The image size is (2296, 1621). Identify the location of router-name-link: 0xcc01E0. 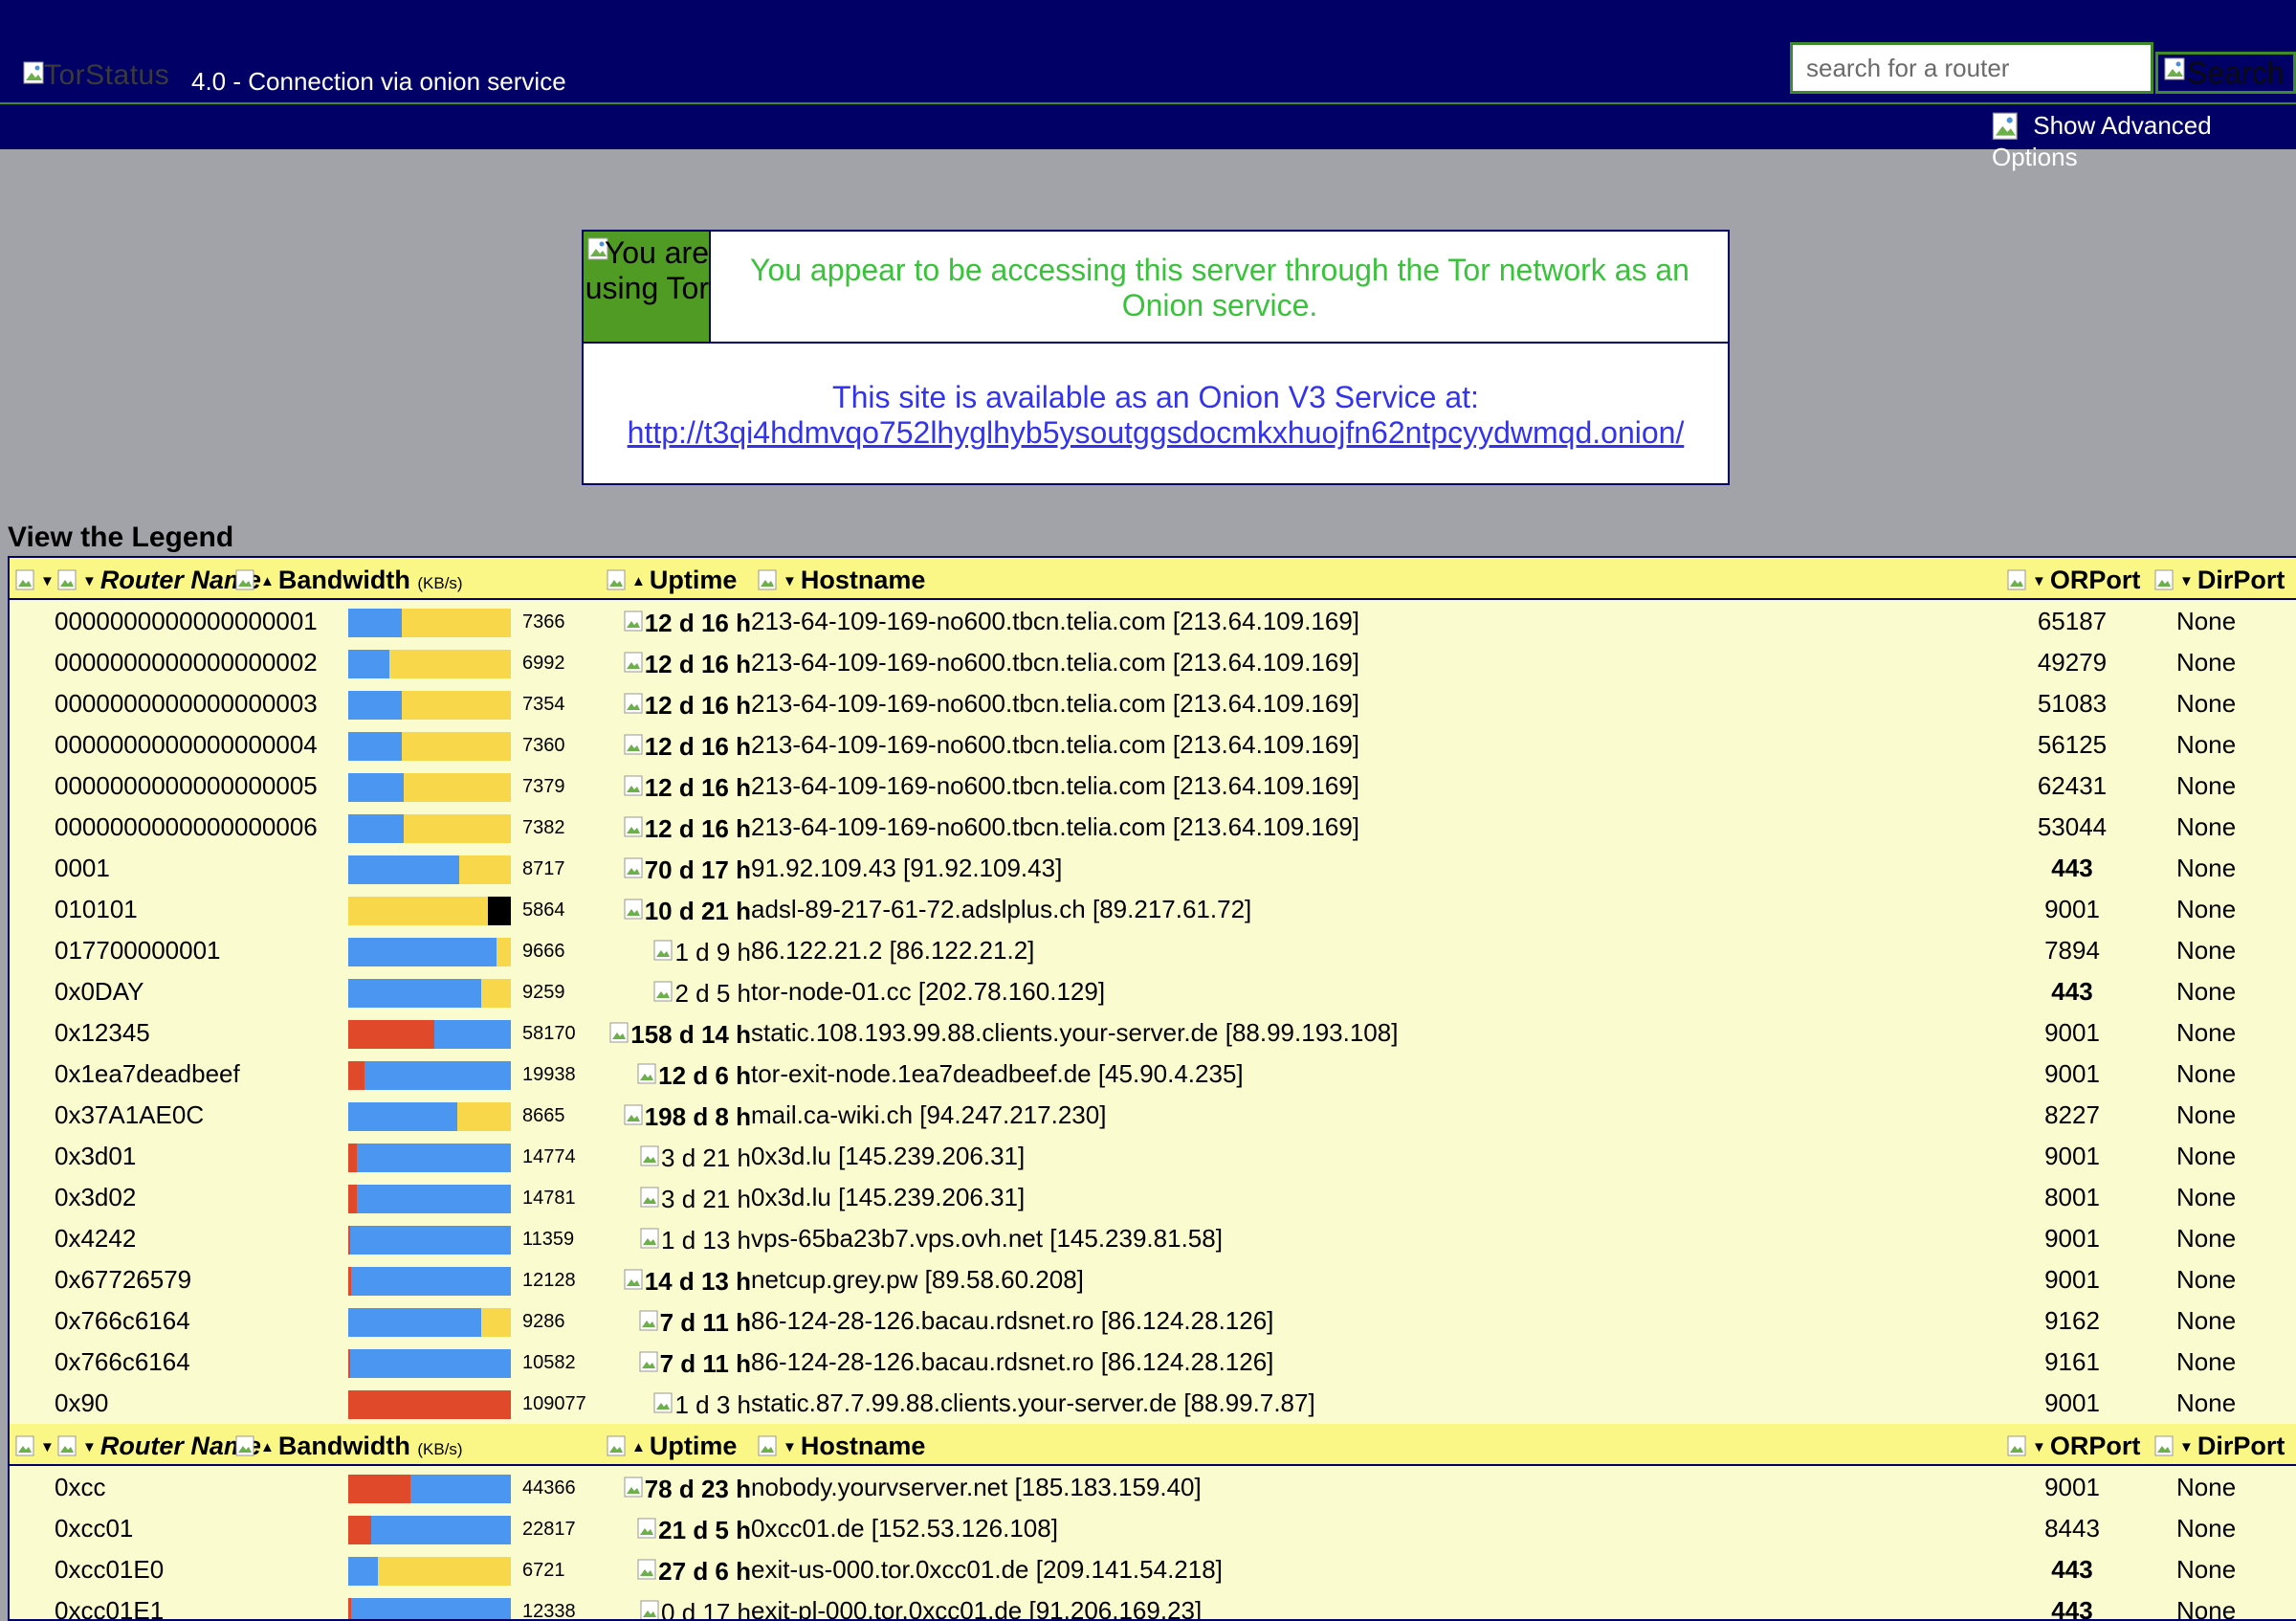
(109, 1570).